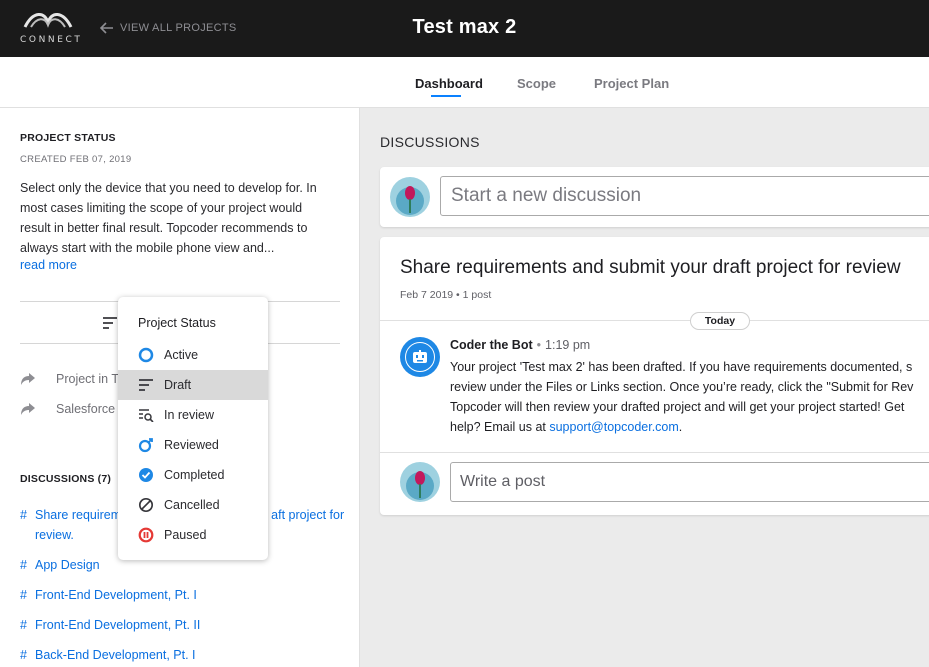 This screenshot has width=929, height=667. I want to click on post-line-text: help? Email us at, so click(500, 427).